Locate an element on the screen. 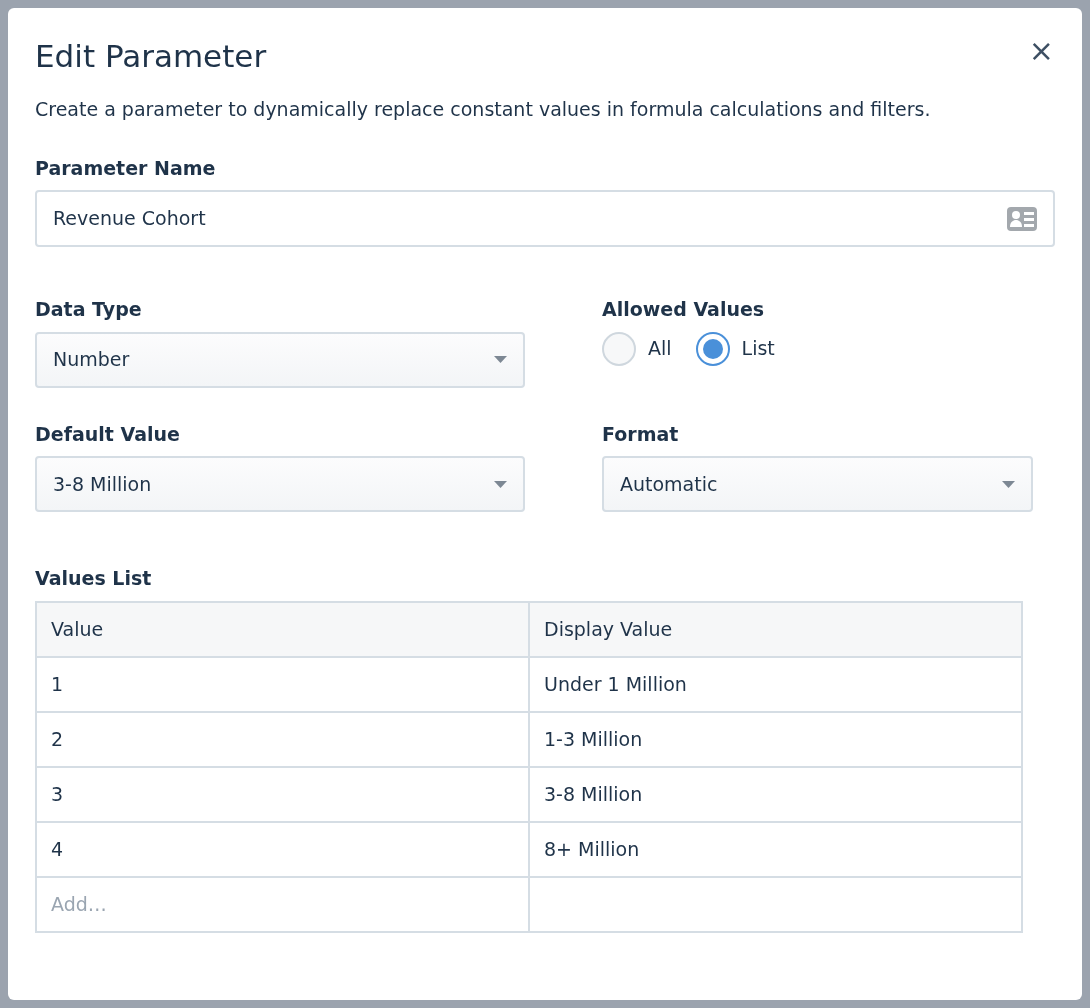 The width and height of the screenshot is (1090, 1008). default-value-dropdown: 3-8 Million is located at coordinates (280, 484).